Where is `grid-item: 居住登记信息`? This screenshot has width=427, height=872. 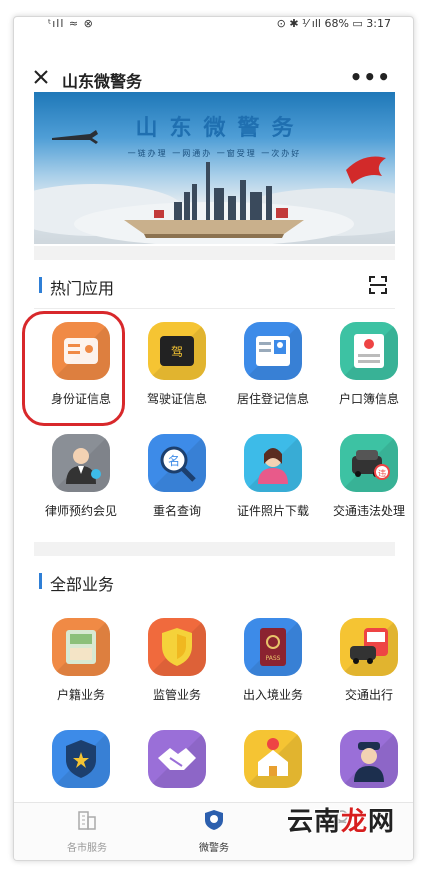
grid-item: 居住登记信息 is located at coordinates (273, 372).